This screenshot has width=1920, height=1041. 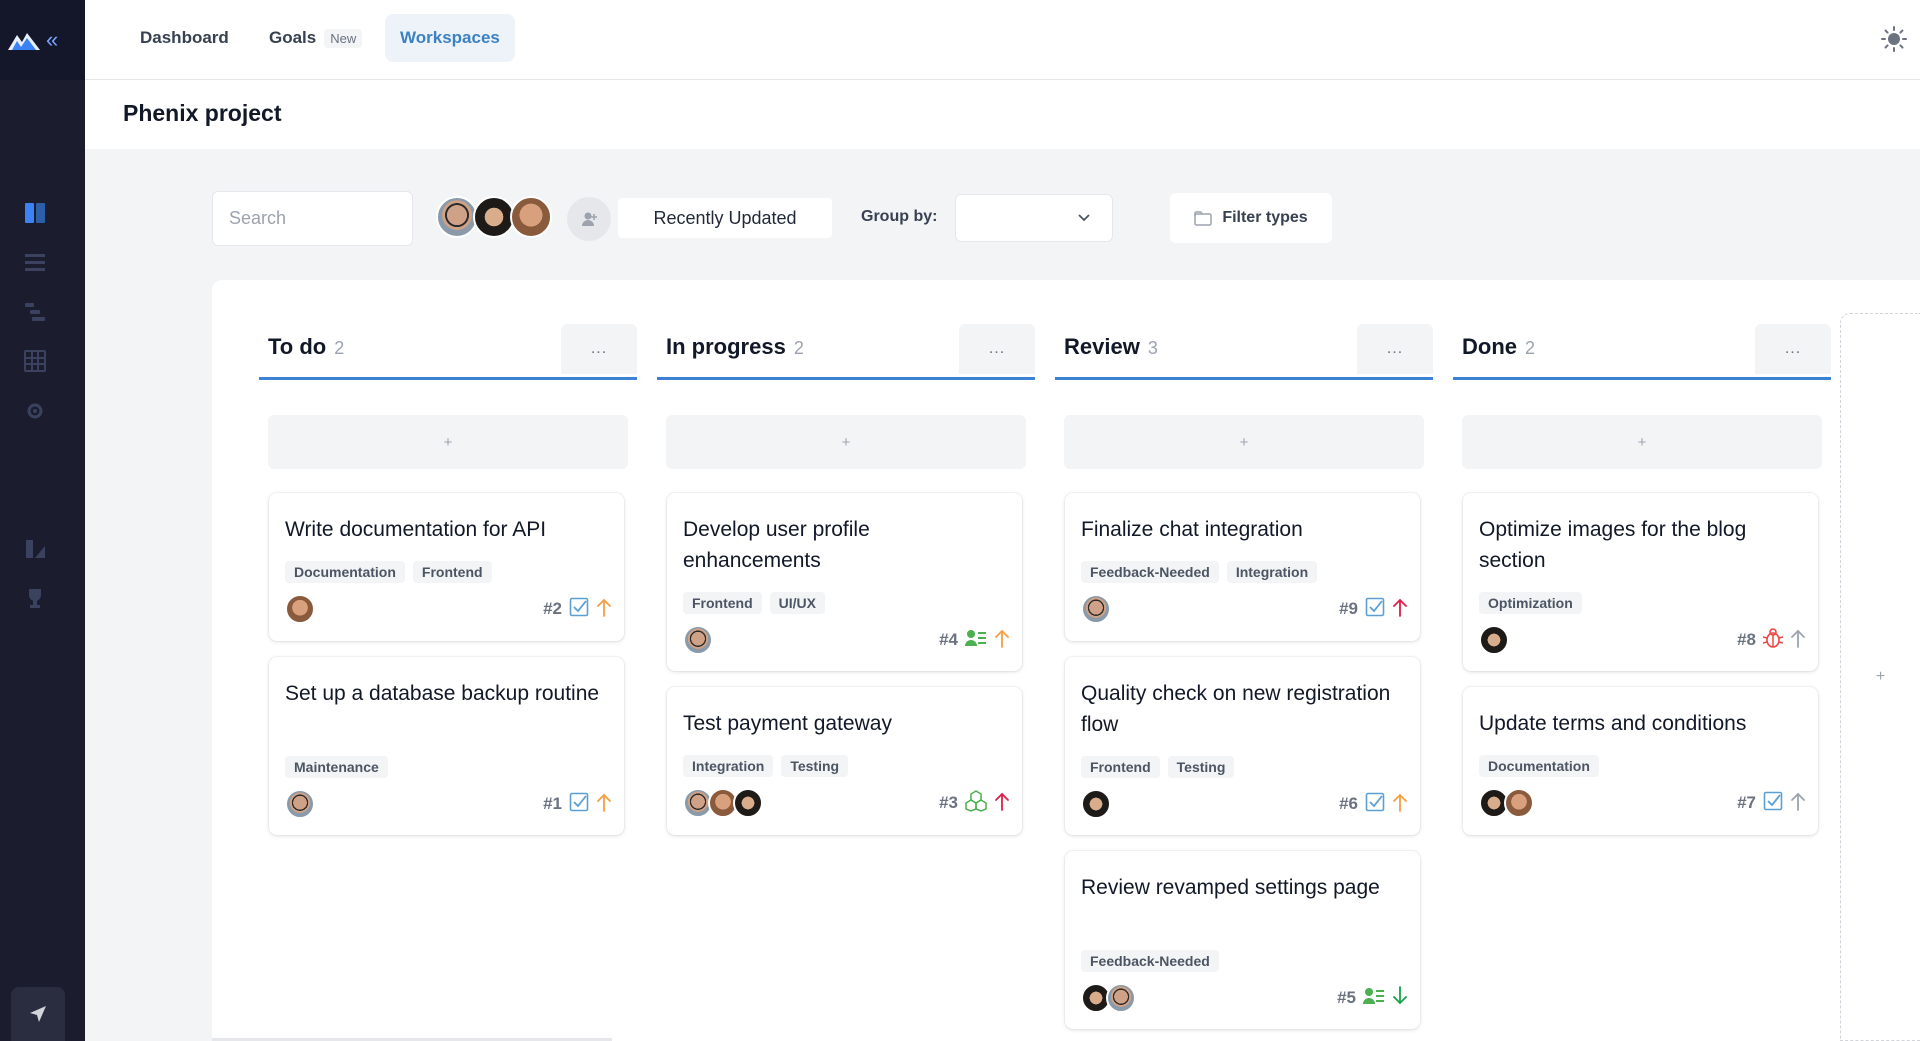 What do you see at coordinates (1530, 603) in the screenshot?
I see `tag: Optimization` at bounding box center [1530, 603].